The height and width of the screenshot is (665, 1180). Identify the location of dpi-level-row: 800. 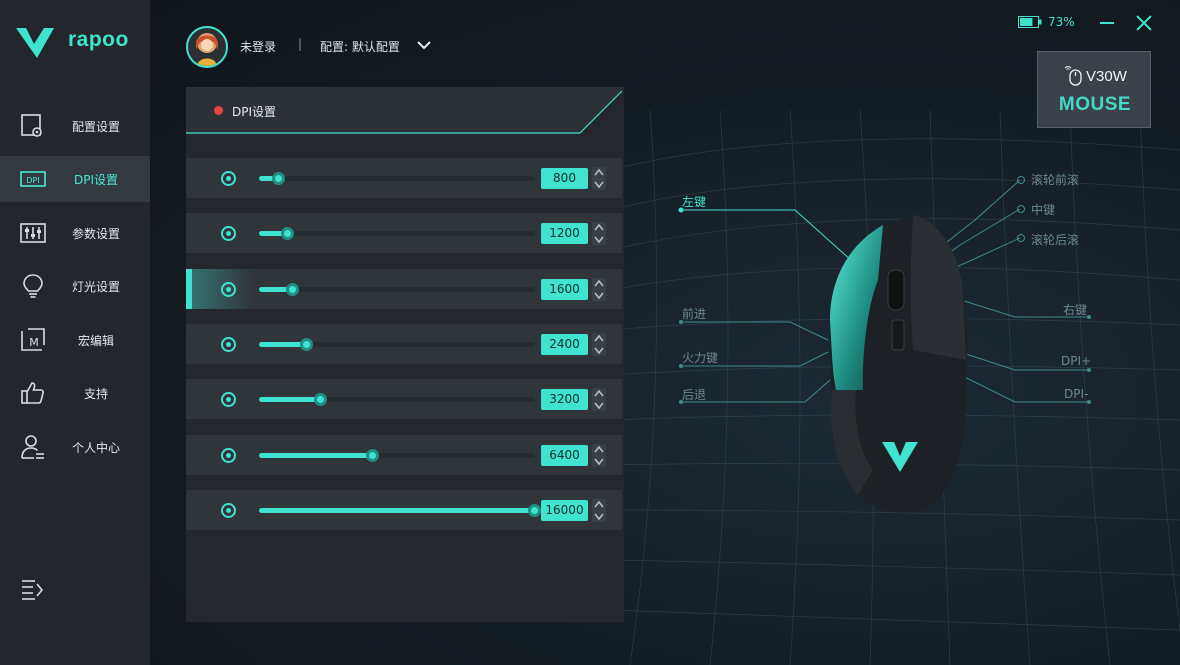
(404, 178).